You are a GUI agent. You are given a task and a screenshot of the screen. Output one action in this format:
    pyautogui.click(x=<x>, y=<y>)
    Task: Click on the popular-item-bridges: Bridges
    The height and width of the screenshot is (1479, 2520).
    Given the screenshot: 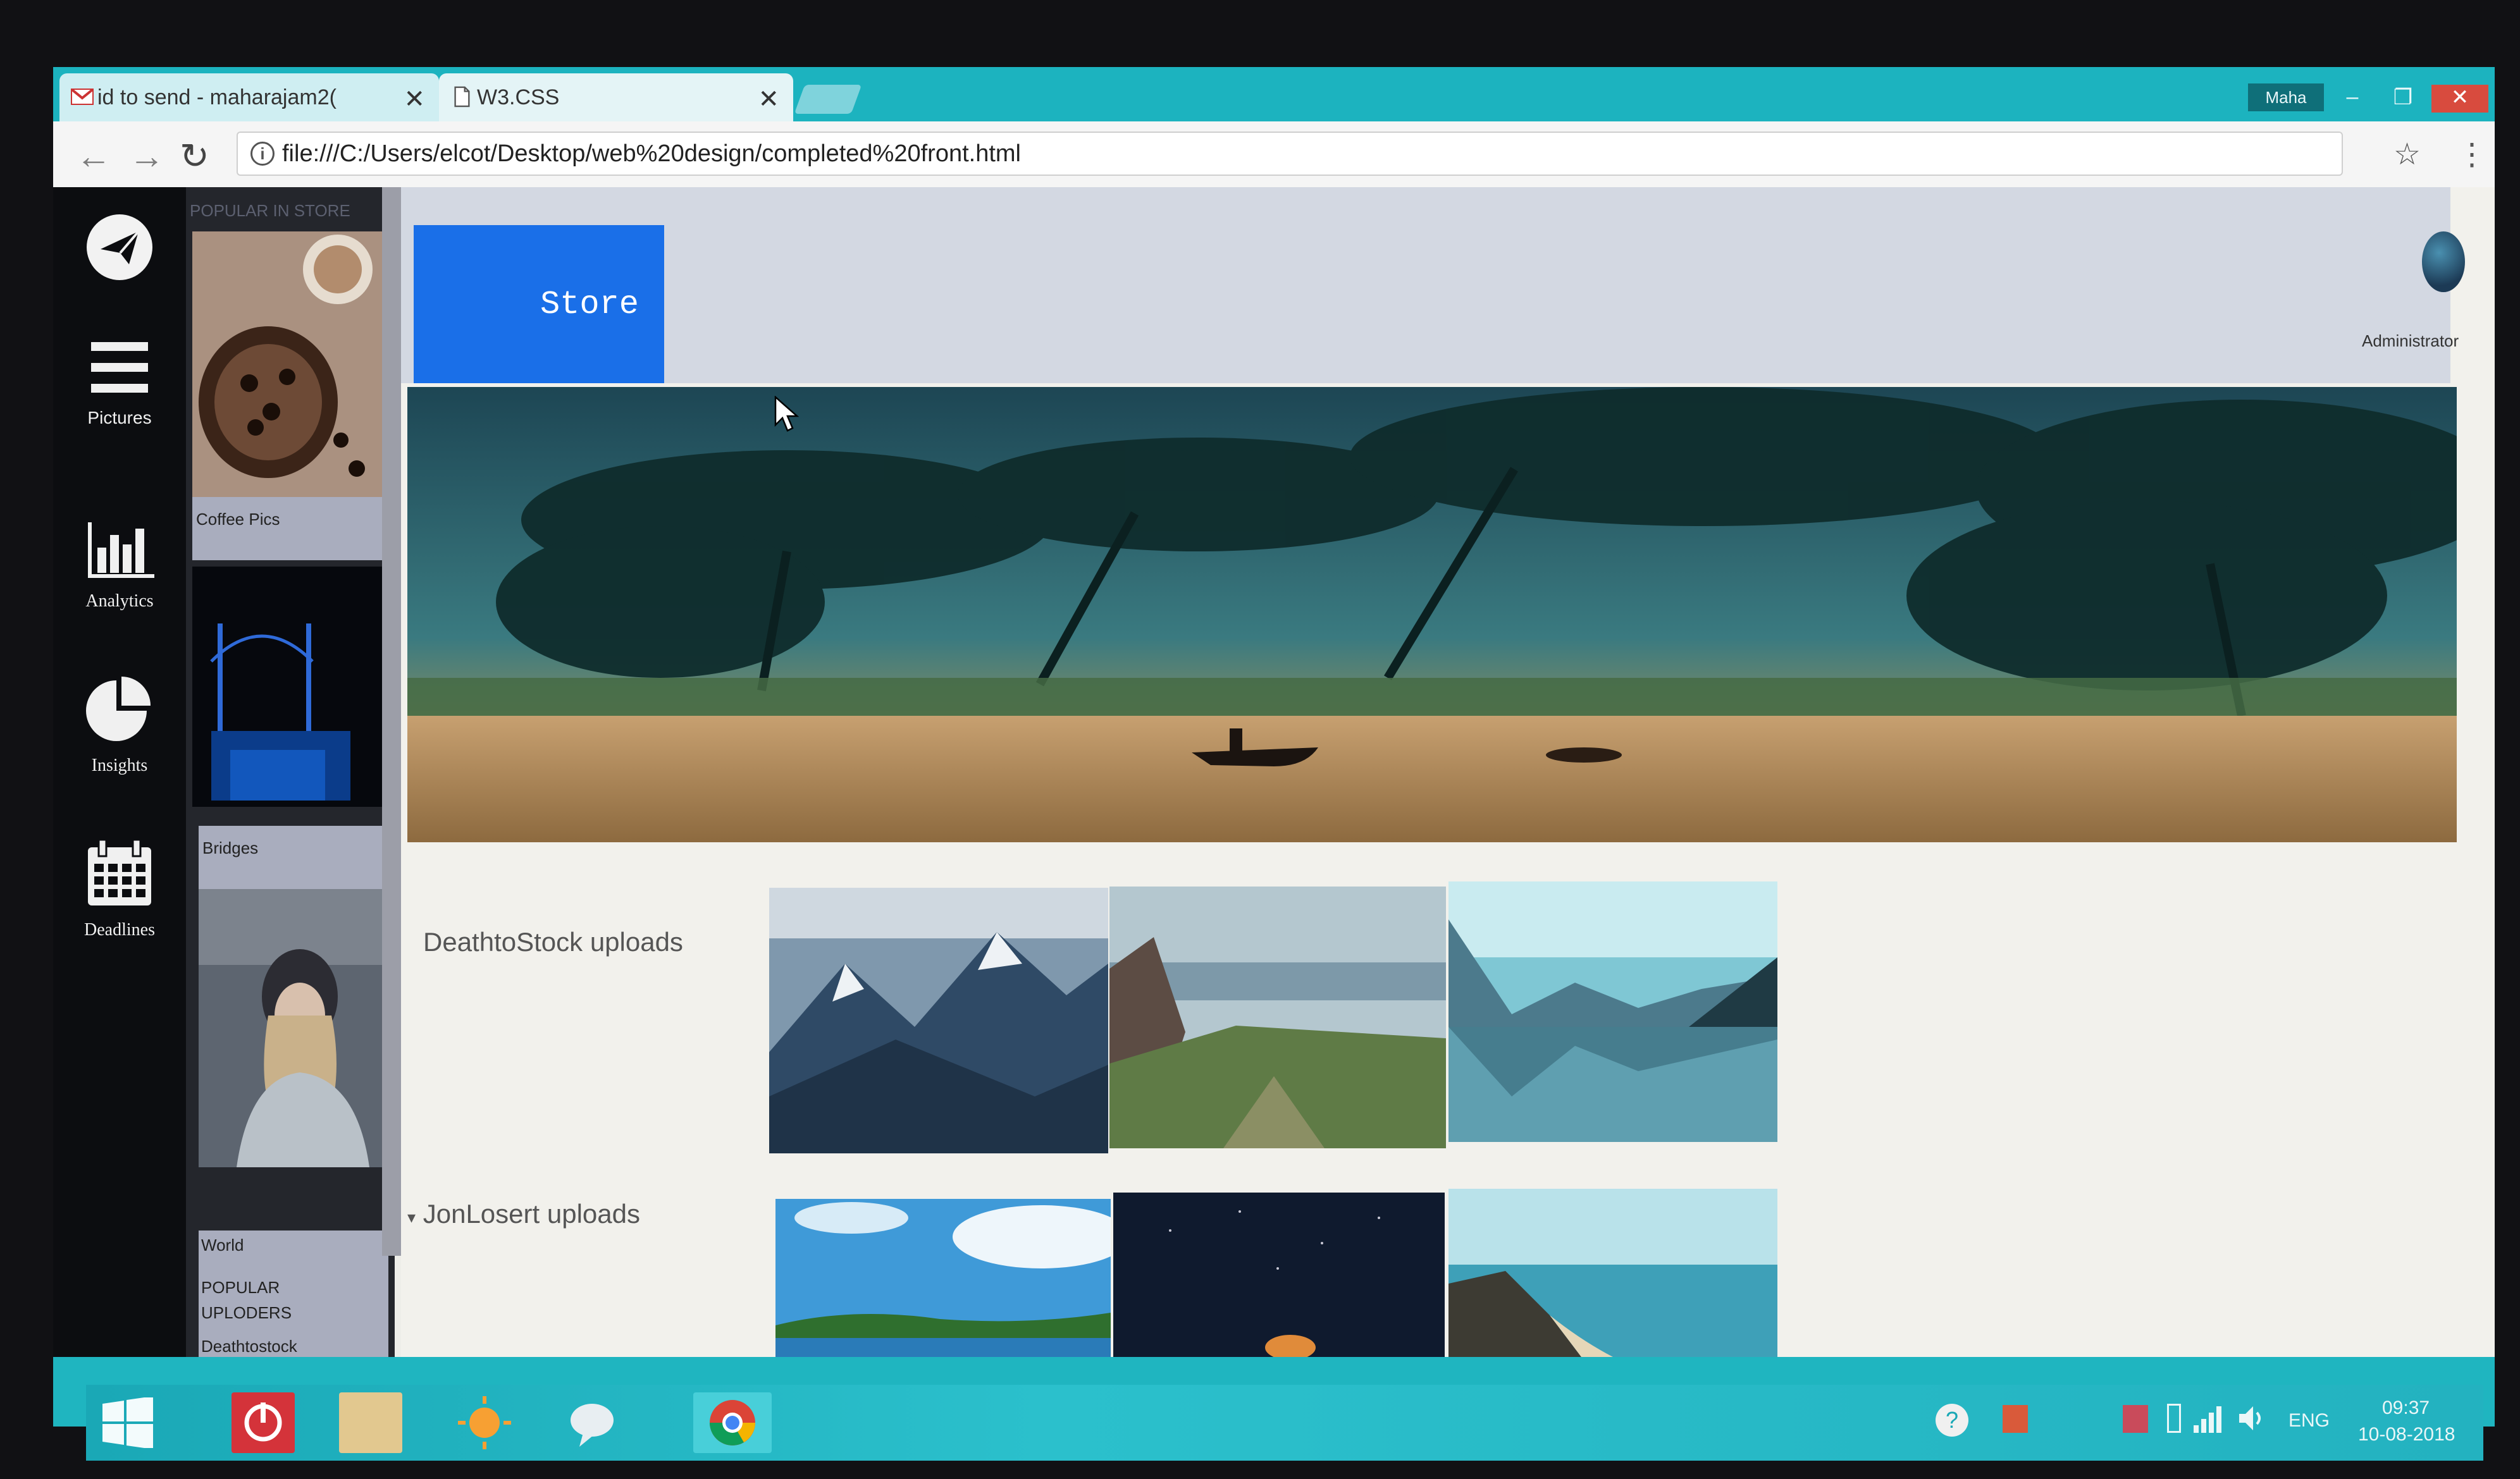 What is the action you would take?
    pyautogui.click(x=297, y=857)
    